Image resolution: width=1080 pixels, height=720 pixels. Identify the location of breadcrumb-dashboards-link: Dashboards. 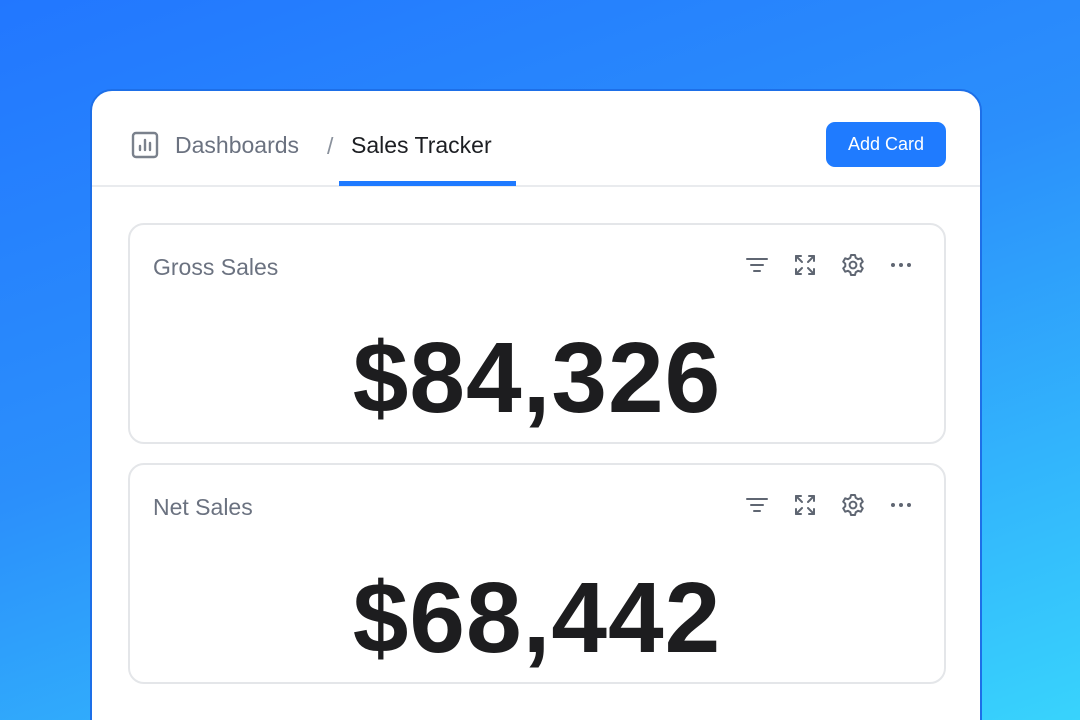
(237, 145).